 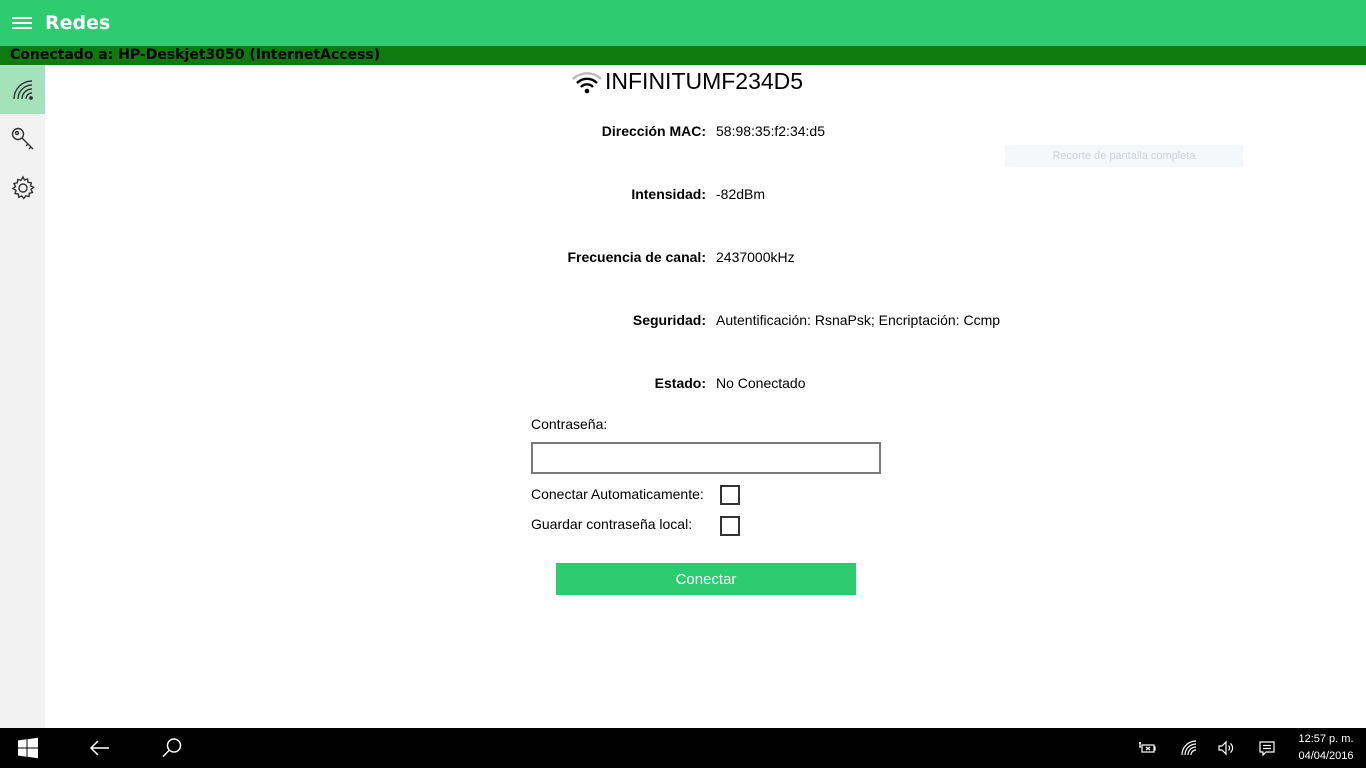 What do you see at coordinates (770, 131) in the screenshot?
I see `field-value: 58:98:35:f2:34:d5` at bounding box center [770, 131].